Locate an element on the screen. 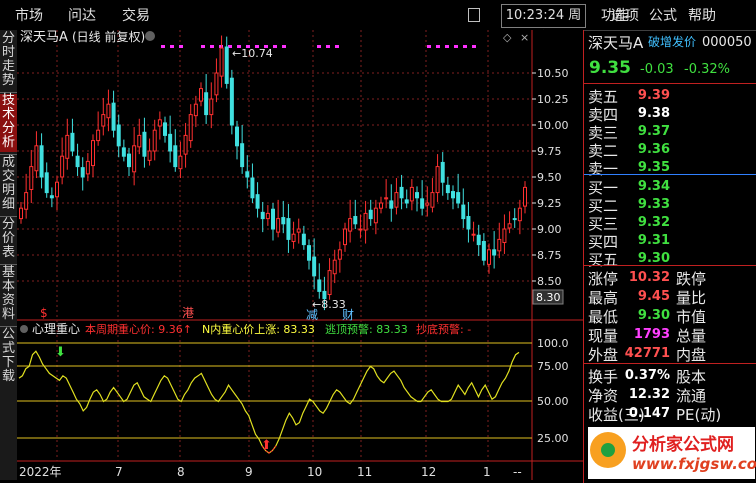 The height and width of the screenshot is (483, 756). tab-trade-details: 成交明细 is located at coordinates (8, 185).